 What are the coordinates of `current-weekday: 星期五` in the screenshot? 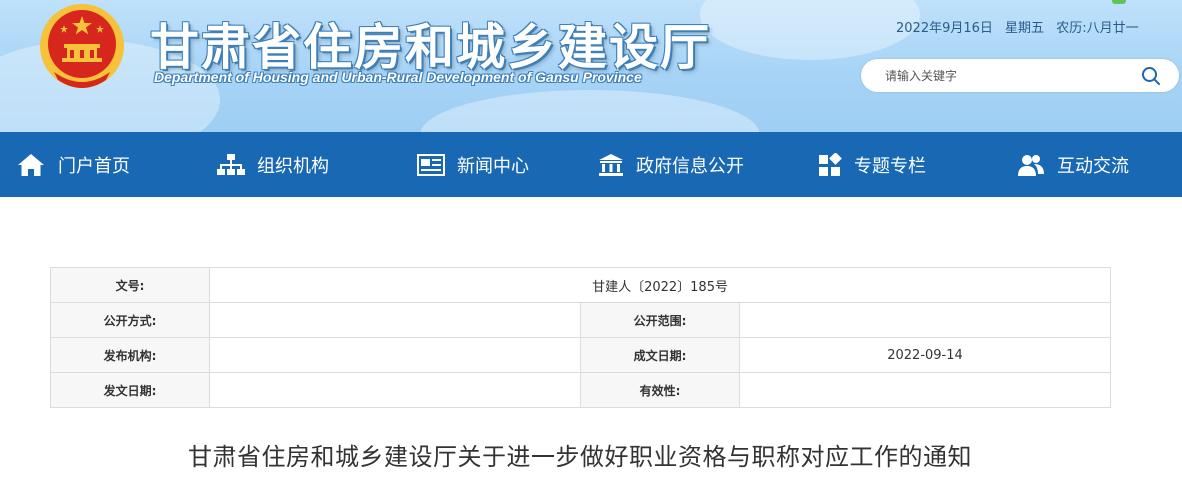 It's located at (1025, 28).